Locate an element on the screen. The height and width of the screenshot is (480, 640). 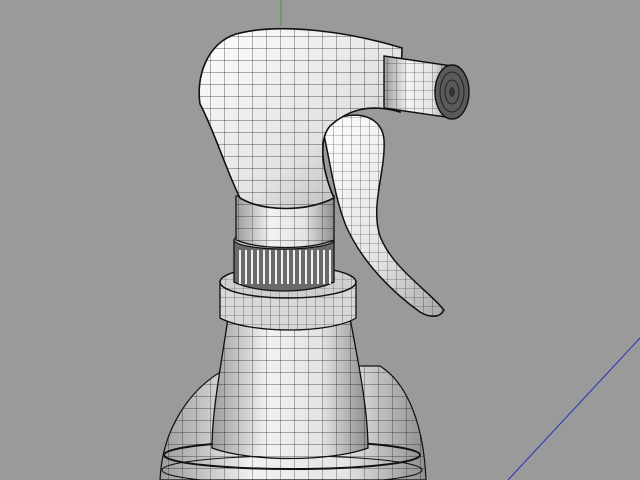
z-axis-line is located at coordinates (573, 408).